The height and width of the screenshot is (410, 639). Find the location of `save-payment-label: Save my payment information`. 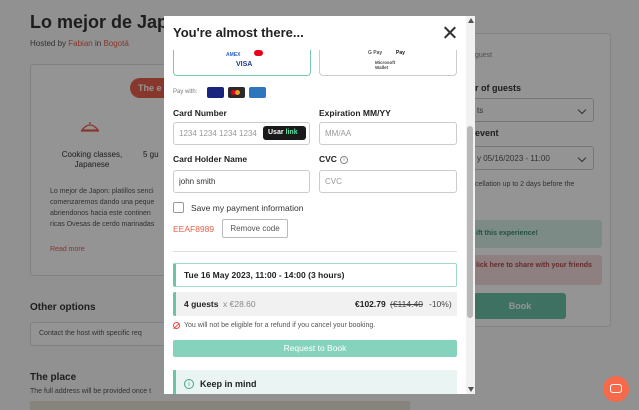

save-payment-label: Save my payment information is located at coordinates (247, 208).